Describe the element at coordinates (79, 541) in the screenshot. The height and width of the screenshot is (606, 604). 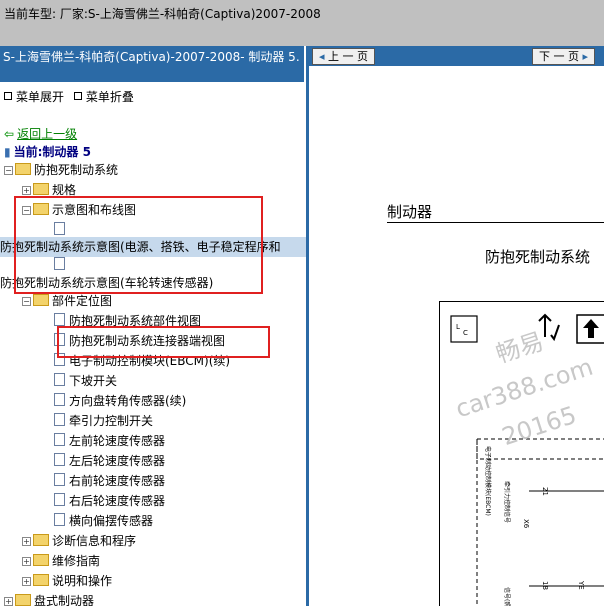
I see `tree-node-diagnostics: + 诊断信息和程序` at that location.